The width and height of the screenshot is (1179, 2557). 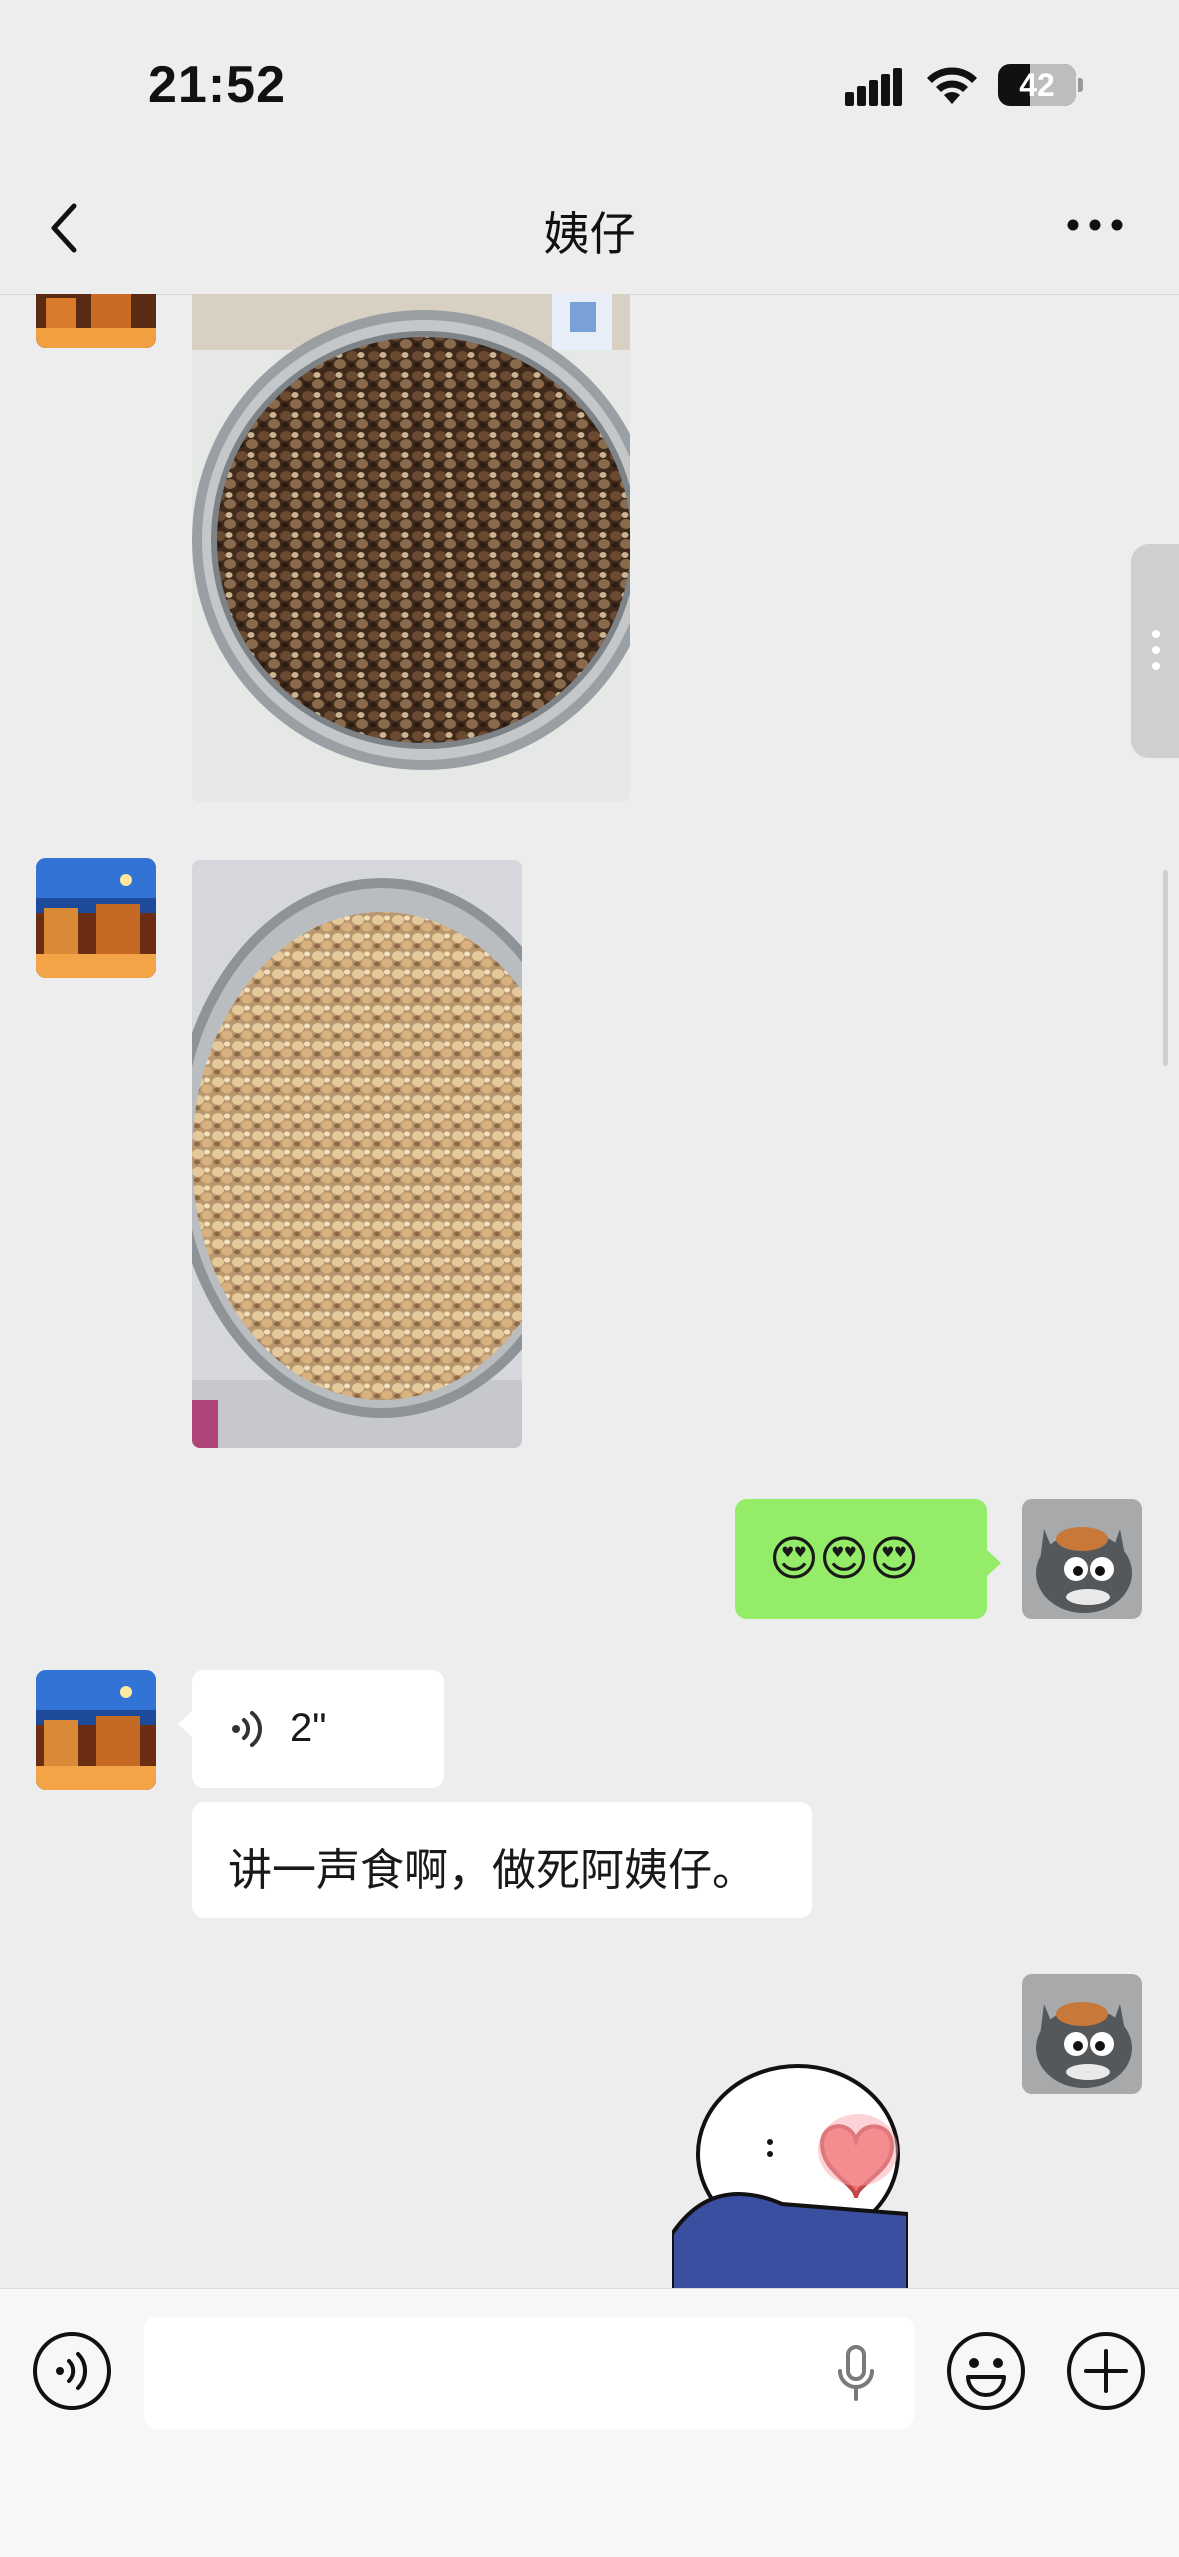 I want to click on battery-icon: 42, so click(x=1037, y=85).